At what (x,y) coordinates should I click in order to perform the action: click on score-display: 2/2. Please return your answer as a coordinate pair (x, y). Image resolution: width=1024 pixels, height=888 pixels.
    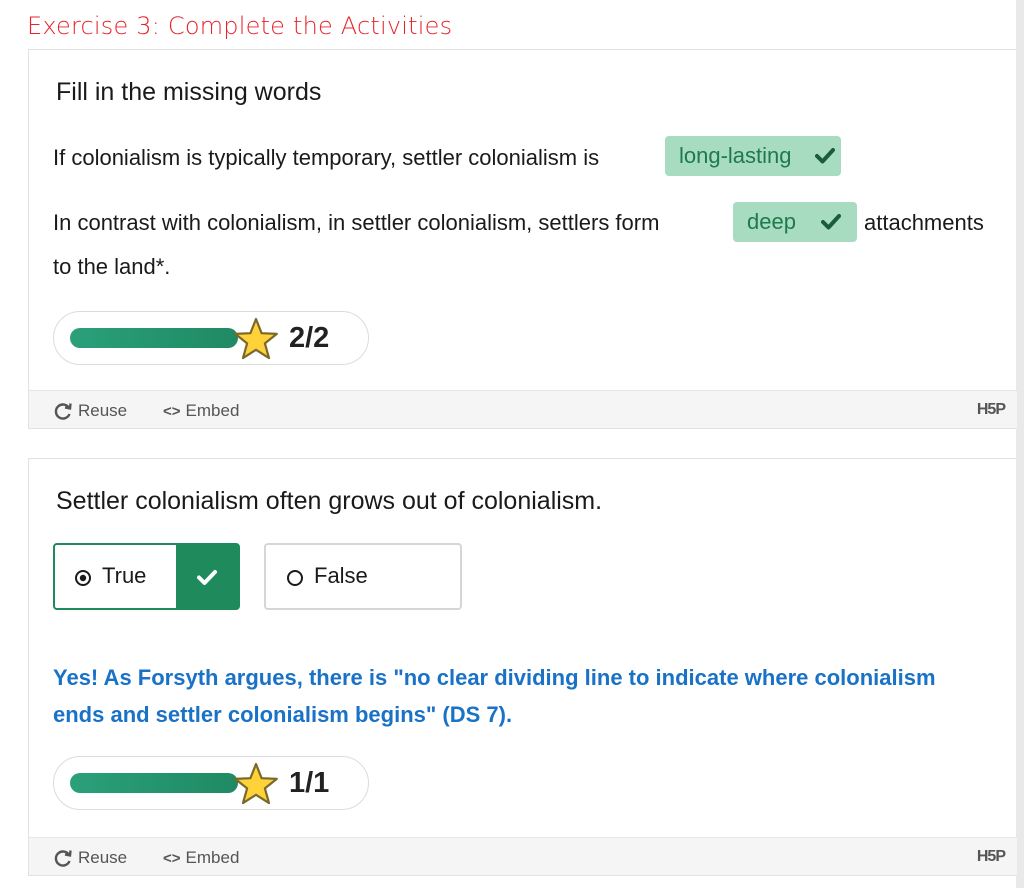
    Looking at the image, I should click on (211, 338).